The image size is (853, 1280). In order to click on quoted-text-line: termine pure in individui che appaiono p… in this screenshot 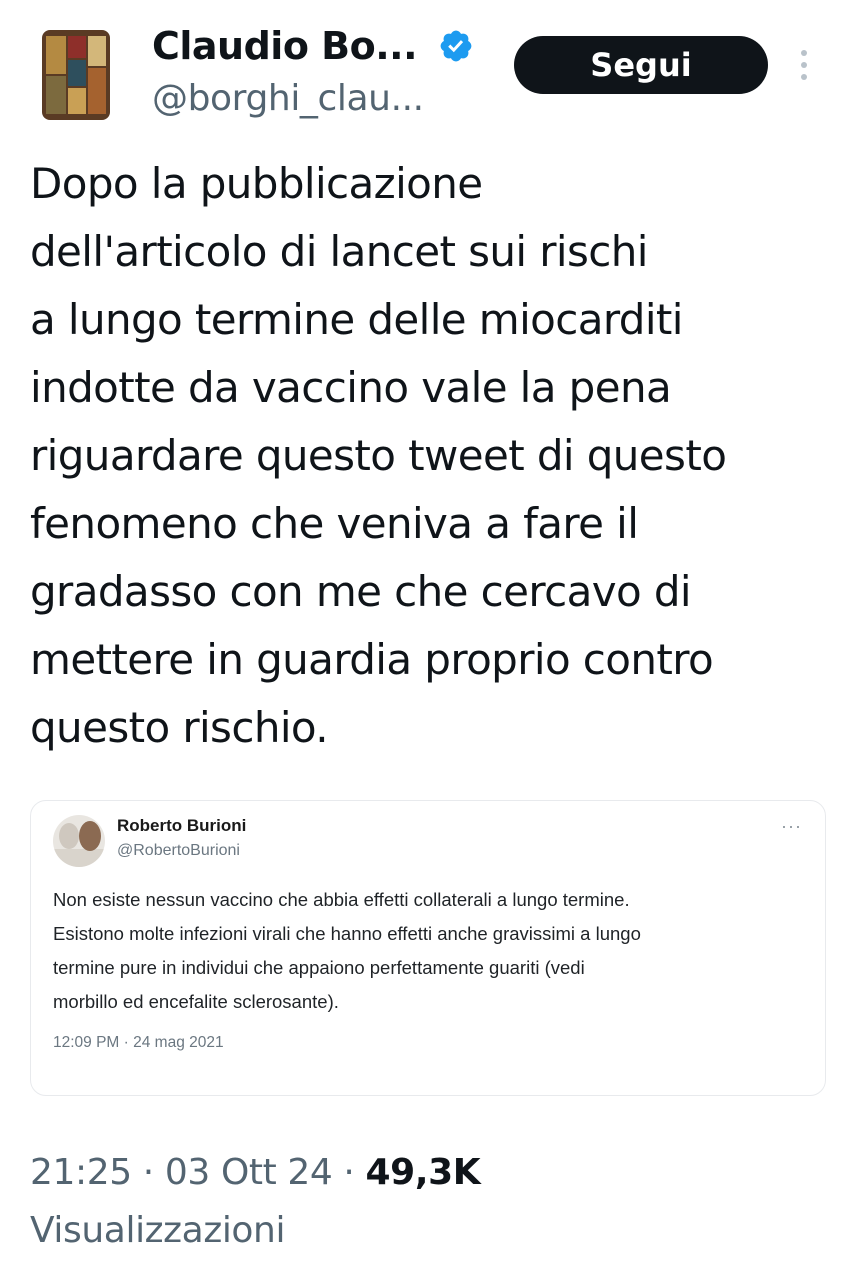, I will do `click(319, 967)`.